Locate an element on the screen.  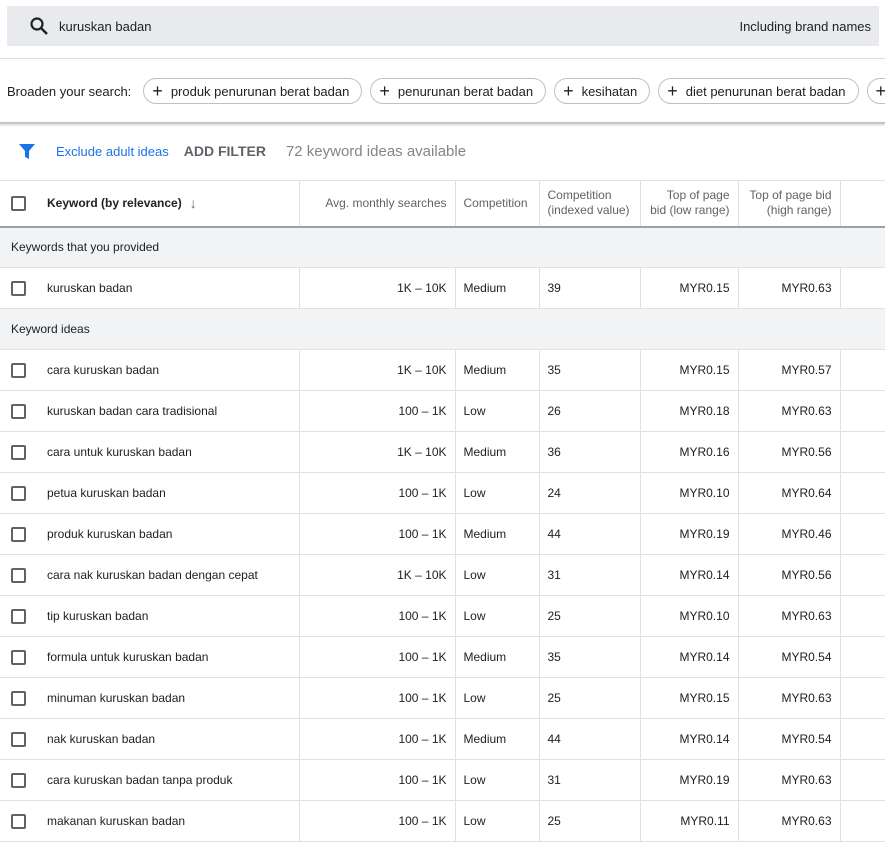
sort-arrow-down-icon: ↓ is located at coordinates (193, 203).